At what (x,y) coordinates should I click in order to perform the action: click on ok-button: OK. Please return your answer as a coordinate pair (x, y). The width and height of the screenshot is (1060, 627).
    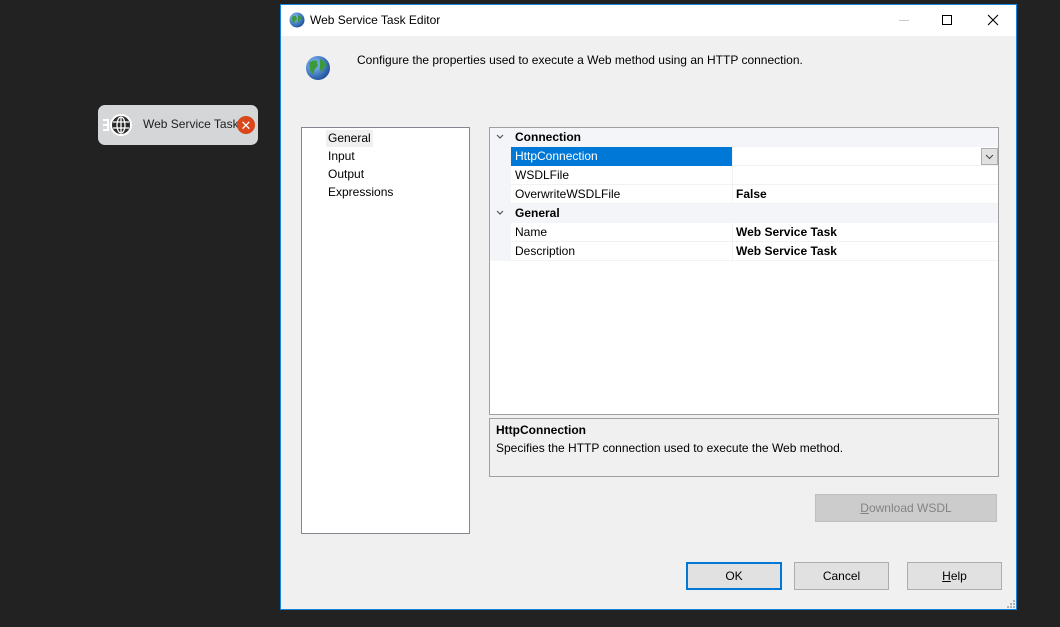
    Looking at the image, I should click on (734, 576).